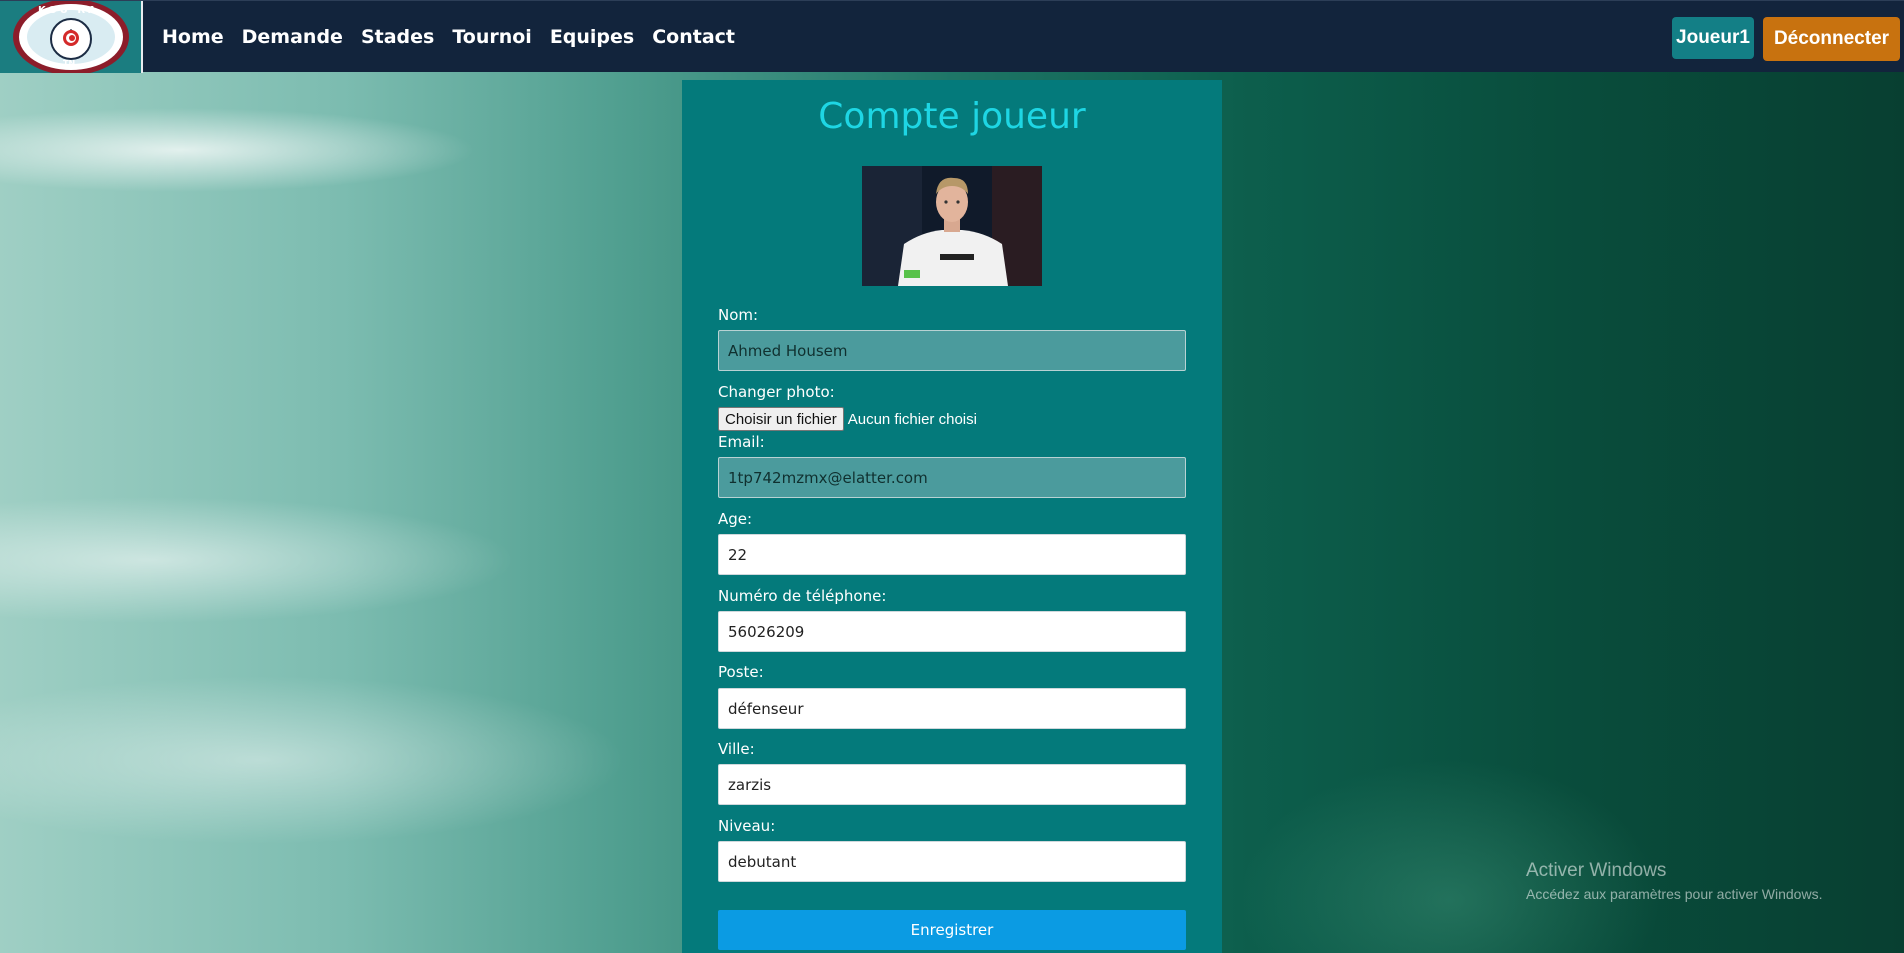  Describe the element at coordinates (491, 37) in the screenshot. I see `nav-link-tournoi: Tournoi` at that location.